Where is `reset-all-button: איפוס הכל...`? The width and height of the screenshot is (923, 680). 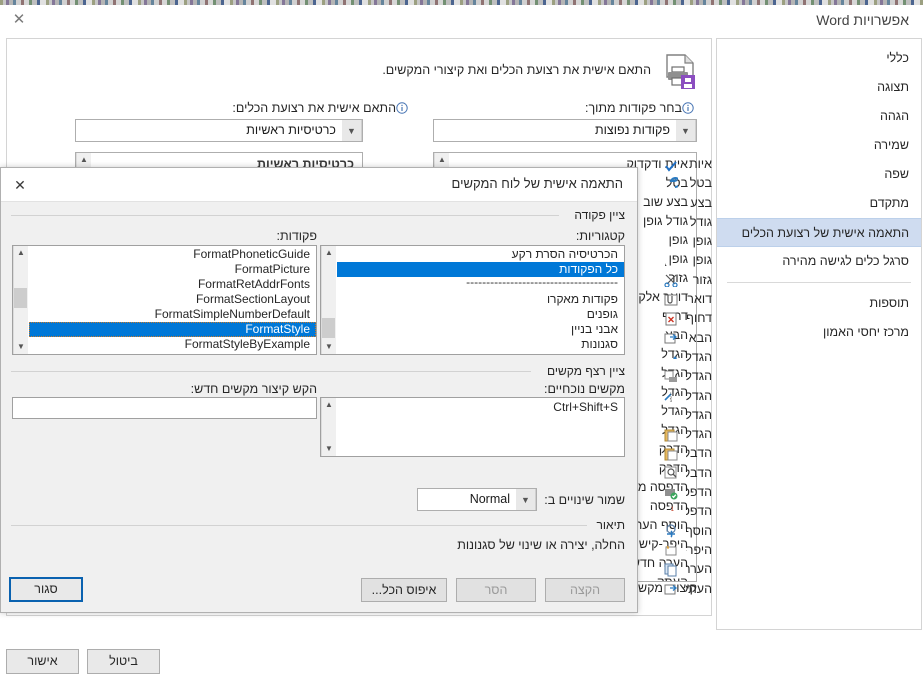
reset-all-button: איפוס הכל... is located at coordinates (404, 590).